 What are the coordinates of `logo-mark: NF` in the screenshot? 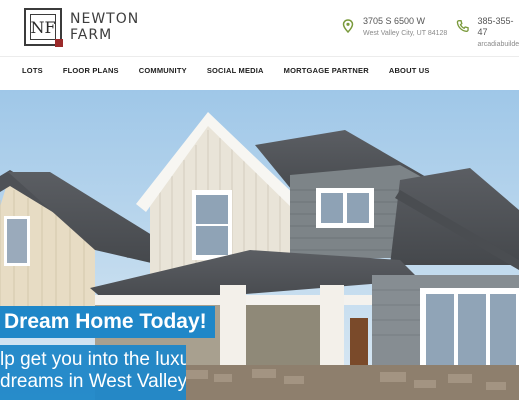 It's located at (43, 27).